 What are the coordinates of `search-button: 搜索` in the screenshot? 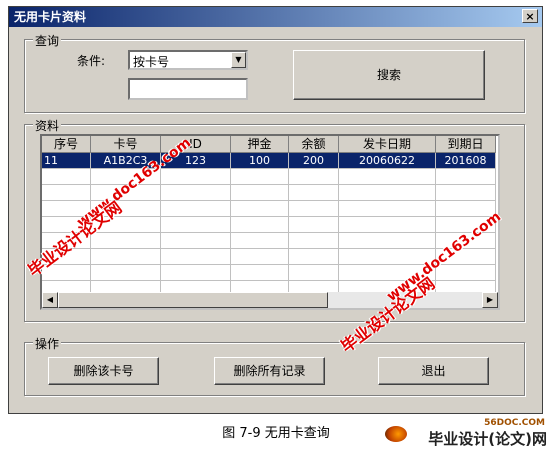 It's located at (389, 75).